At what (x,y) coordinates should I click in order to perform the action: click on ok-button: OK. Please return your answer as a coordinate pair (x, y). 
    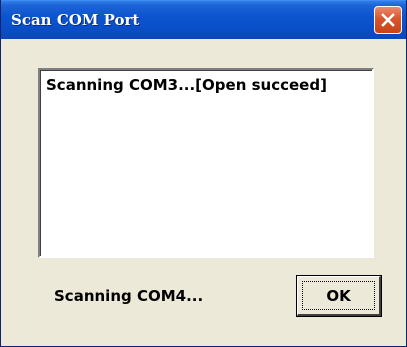
    Looking at the image, I should click on (339, 296).